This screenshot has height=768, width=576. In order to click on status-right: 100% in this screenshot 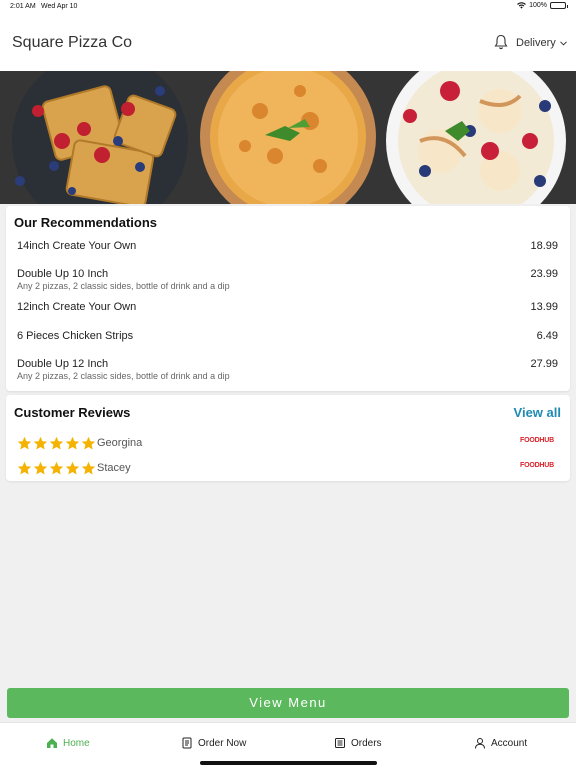, I will do `click(542, 5)`.